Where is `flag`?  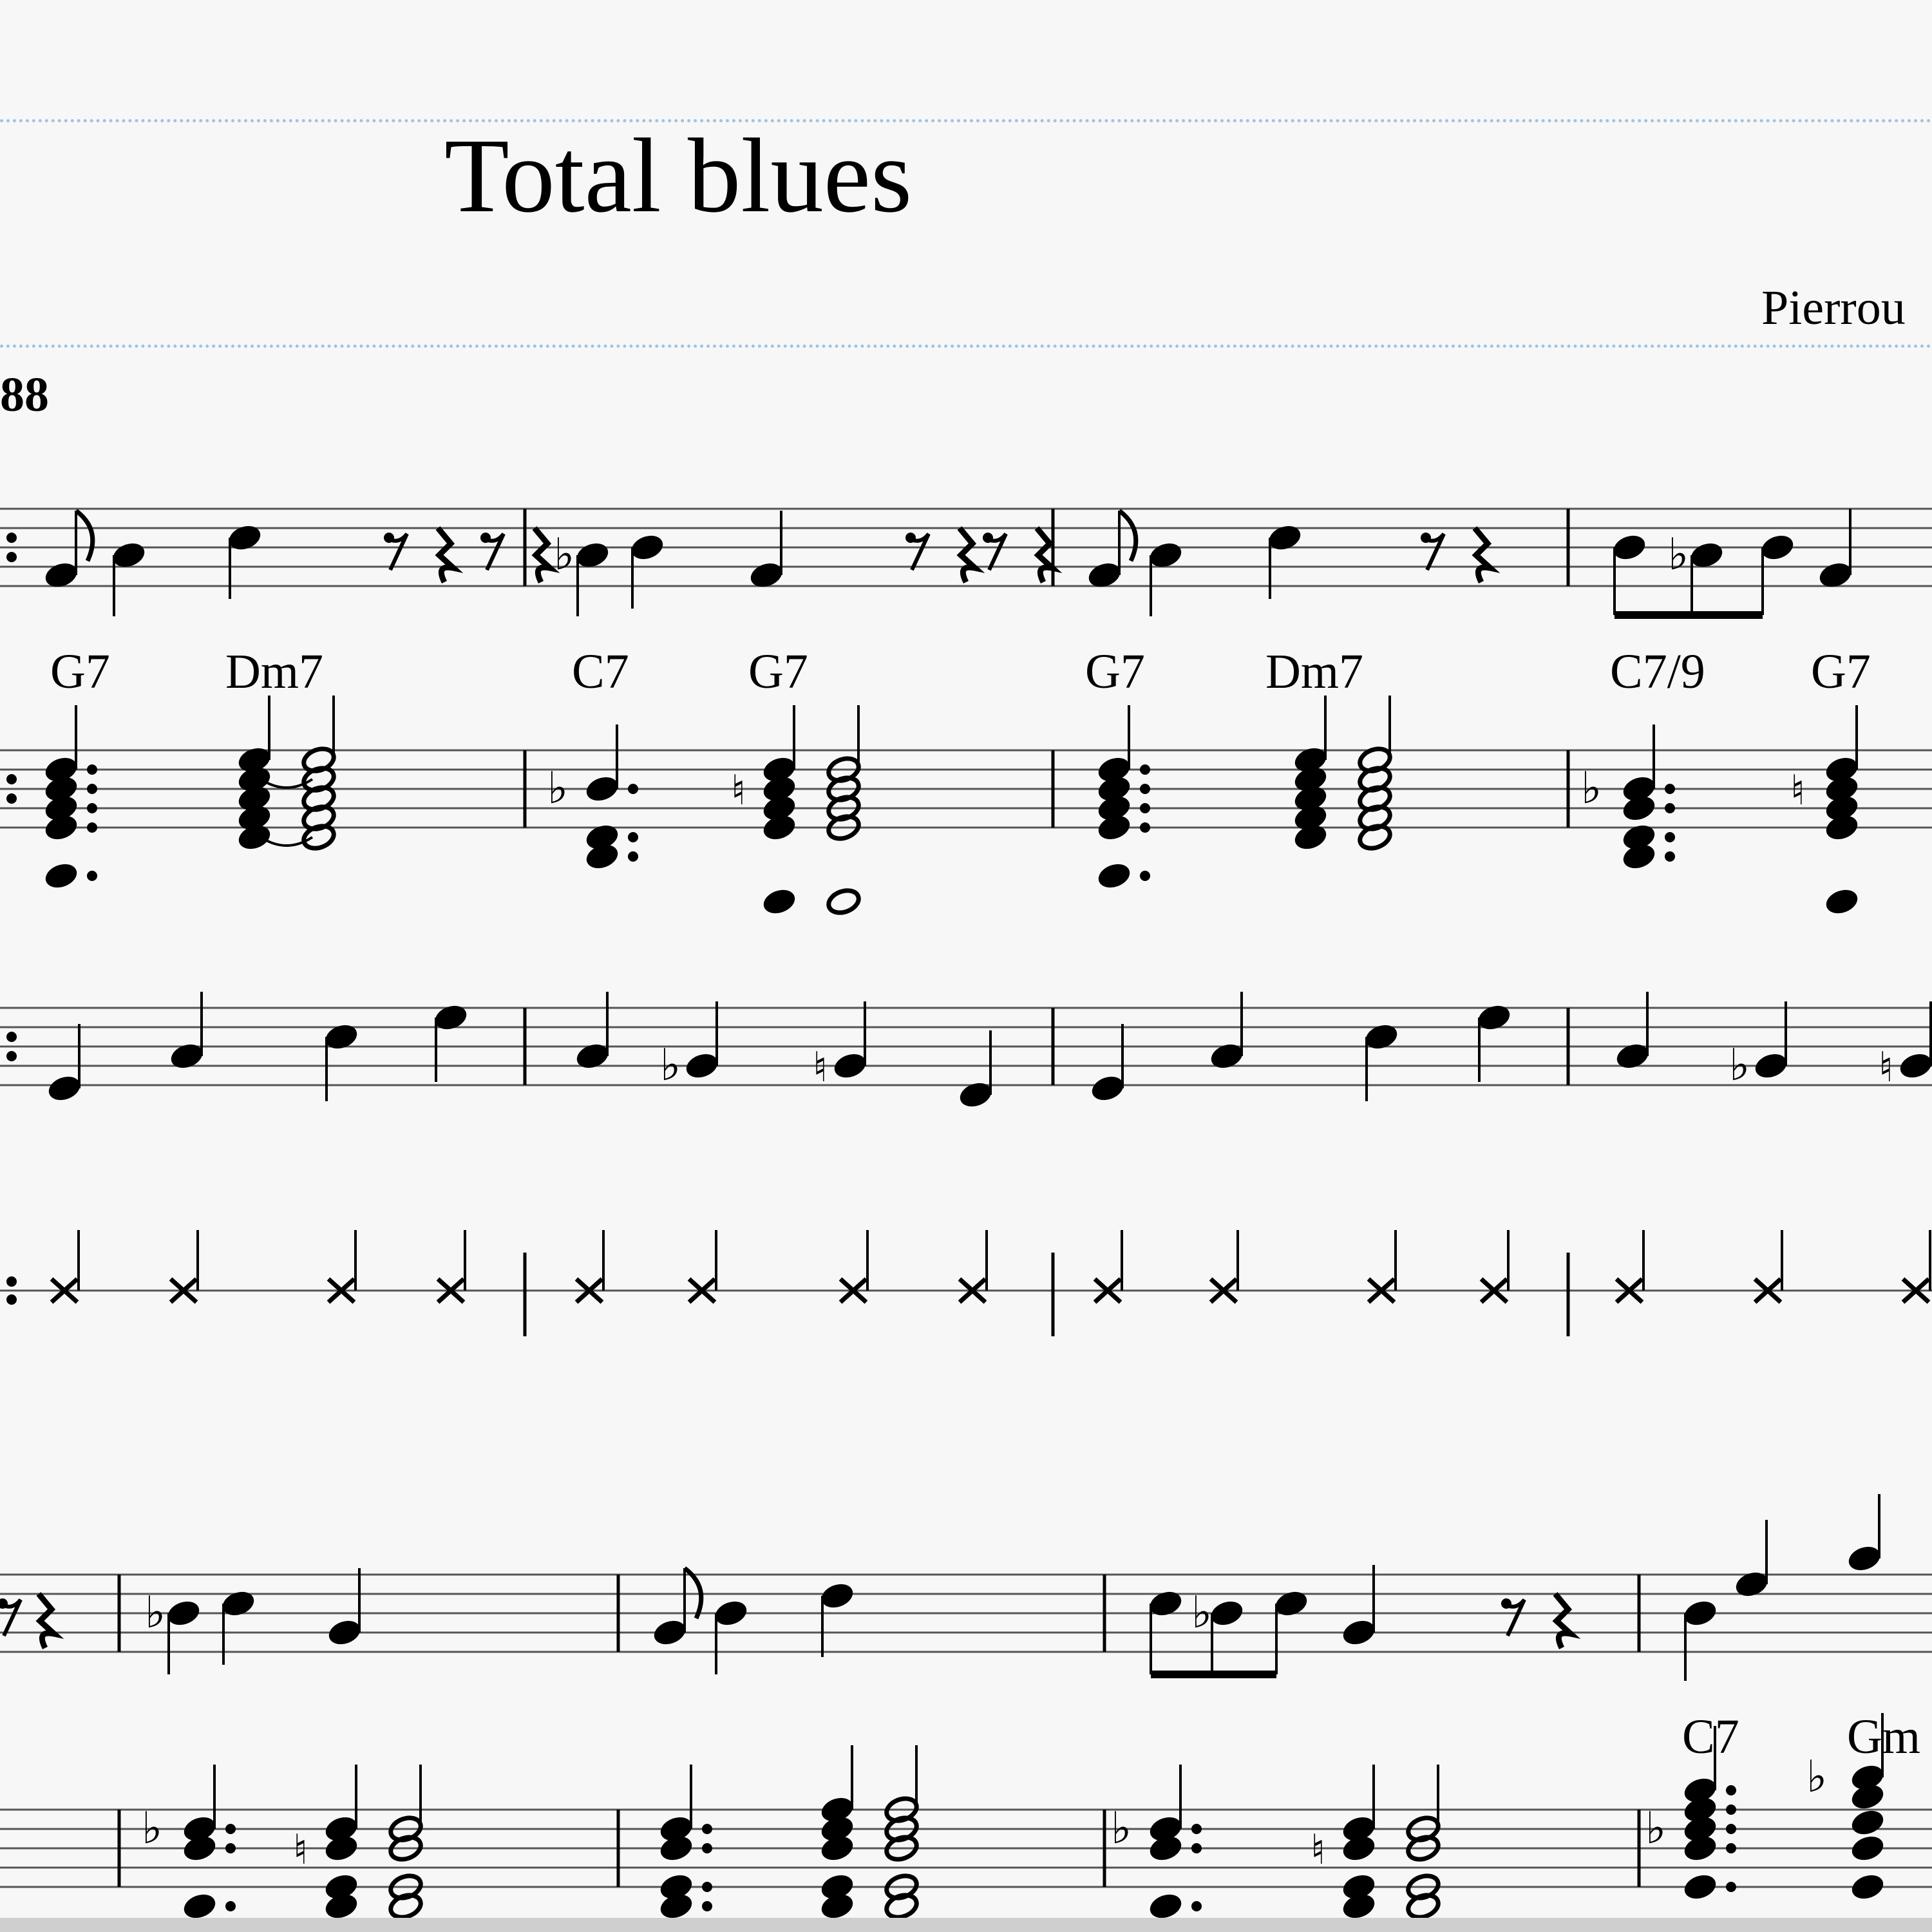 flag is located at coordinates (84, 535).